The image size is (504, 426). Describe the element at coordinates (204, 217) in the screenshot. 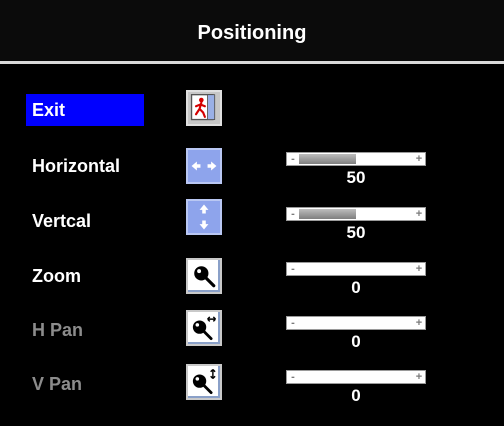

I see `vertical-arrows-icon` at that location.